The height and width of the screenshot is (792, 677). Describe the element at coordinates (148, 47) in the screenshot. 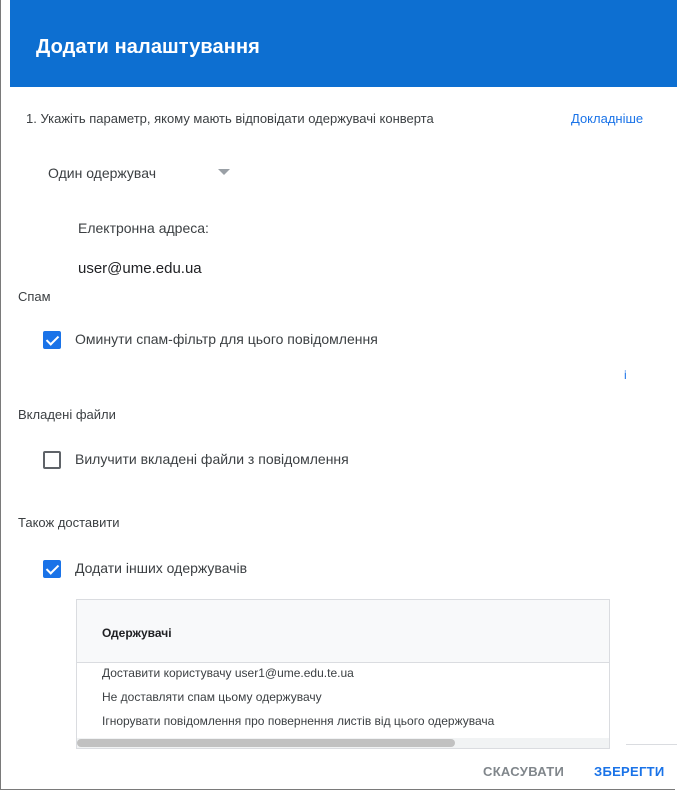

I see `dialog-title: Додати налаштування` at that location.